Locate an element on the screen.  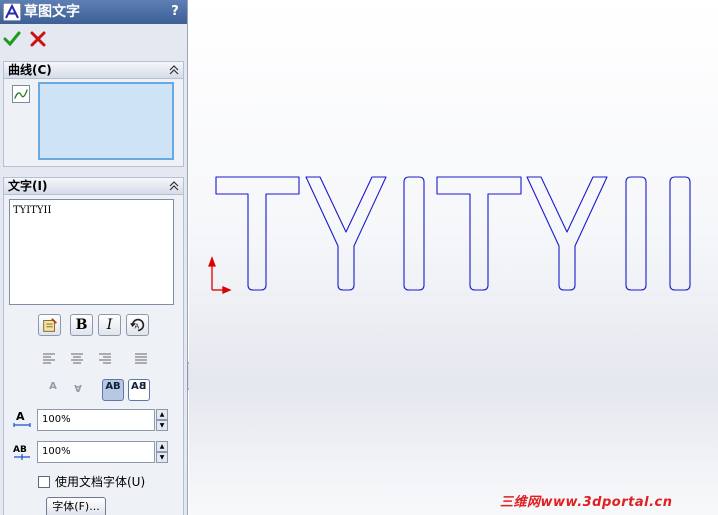
curves-group-title: 曲线(C) is located at coordinates (30, 70).